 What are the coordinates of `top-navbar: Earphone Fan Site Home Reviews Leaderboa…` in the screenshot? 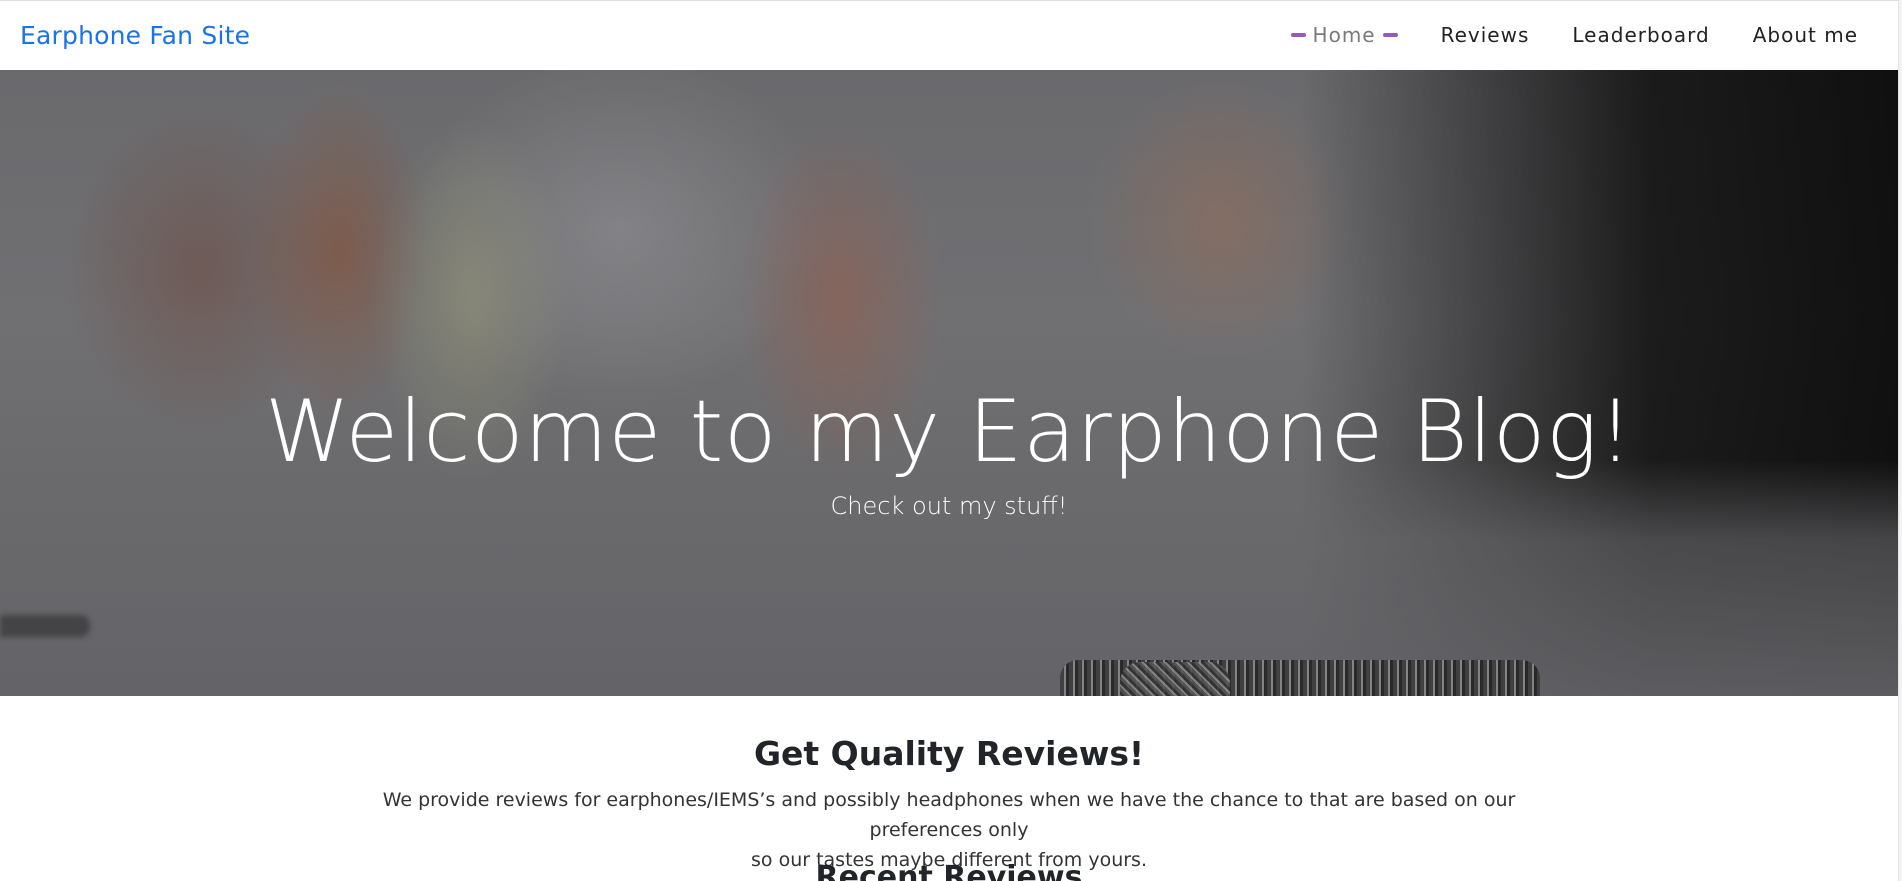 It's located at (949, 35).